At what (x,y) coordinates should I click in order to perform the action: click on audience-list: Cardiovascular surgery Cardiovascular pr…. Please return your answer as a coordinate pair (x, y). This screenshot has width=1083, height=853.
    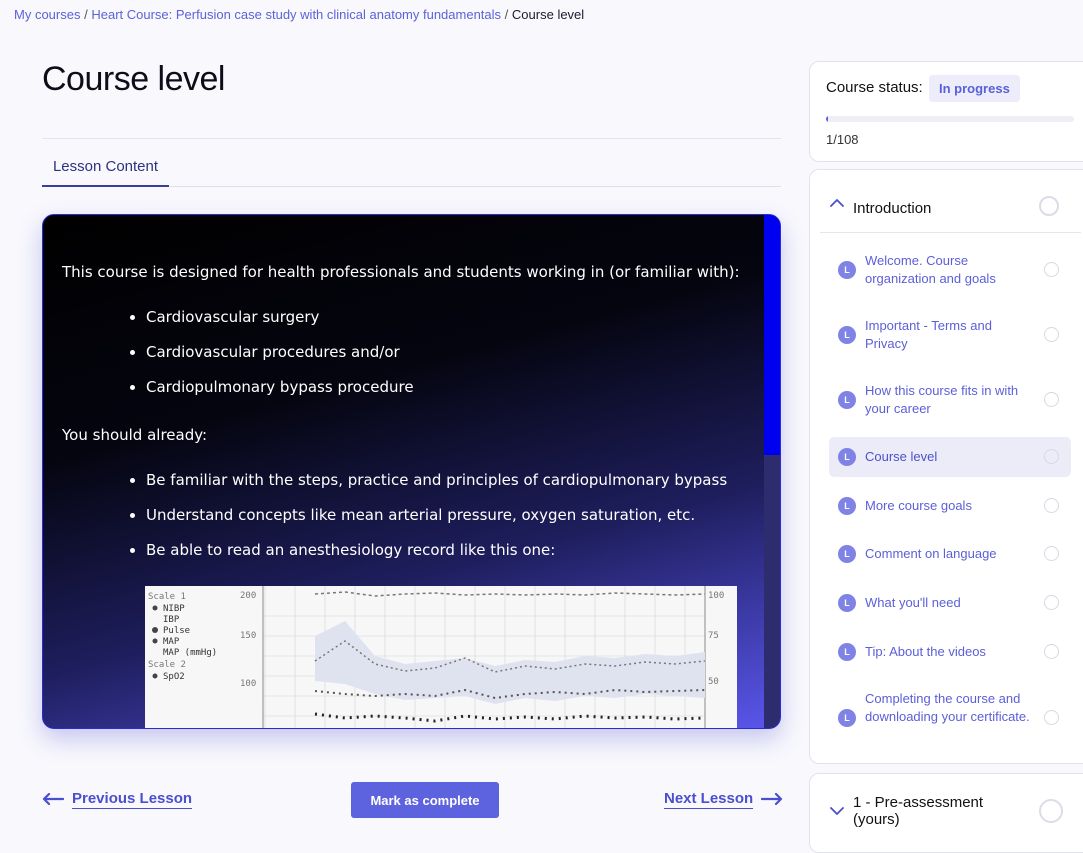
    Looking at the image, I should click on (402, 352).